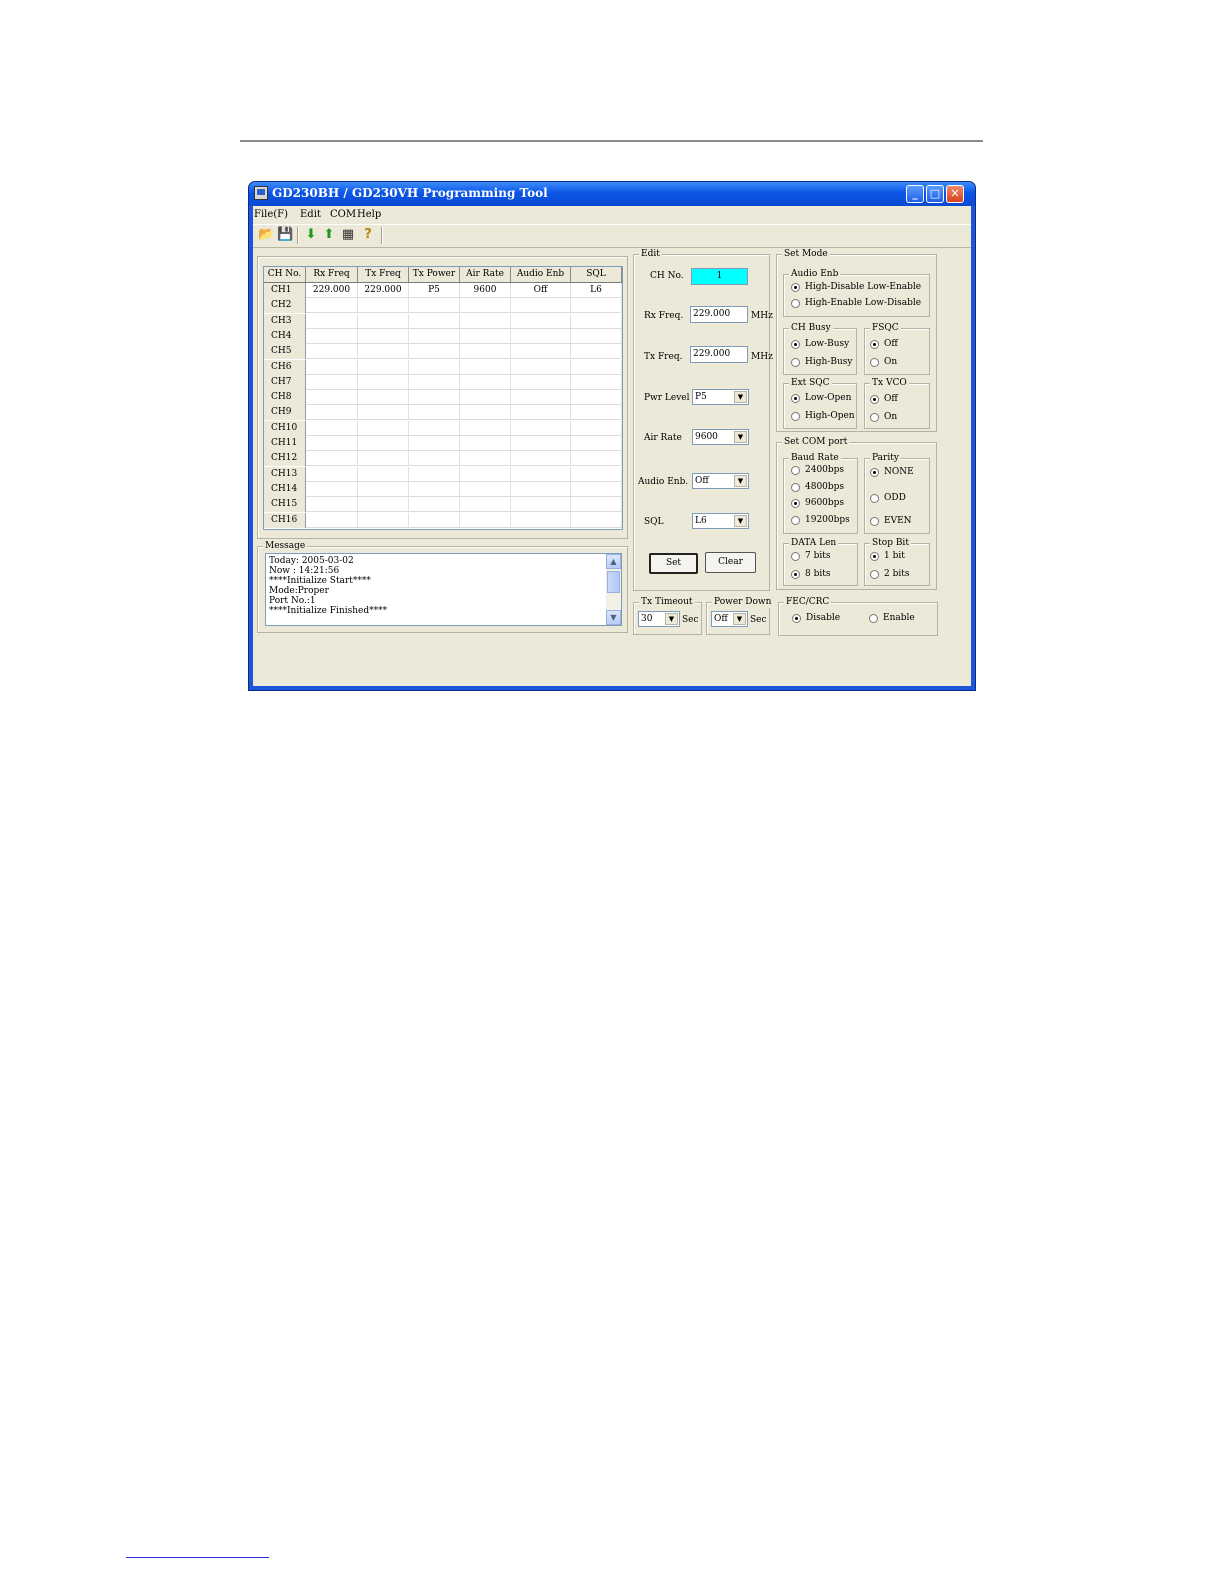 This screenshot has height=1585, width=1225. I want to click on column-header: Rx Freq, so click(332, 274).